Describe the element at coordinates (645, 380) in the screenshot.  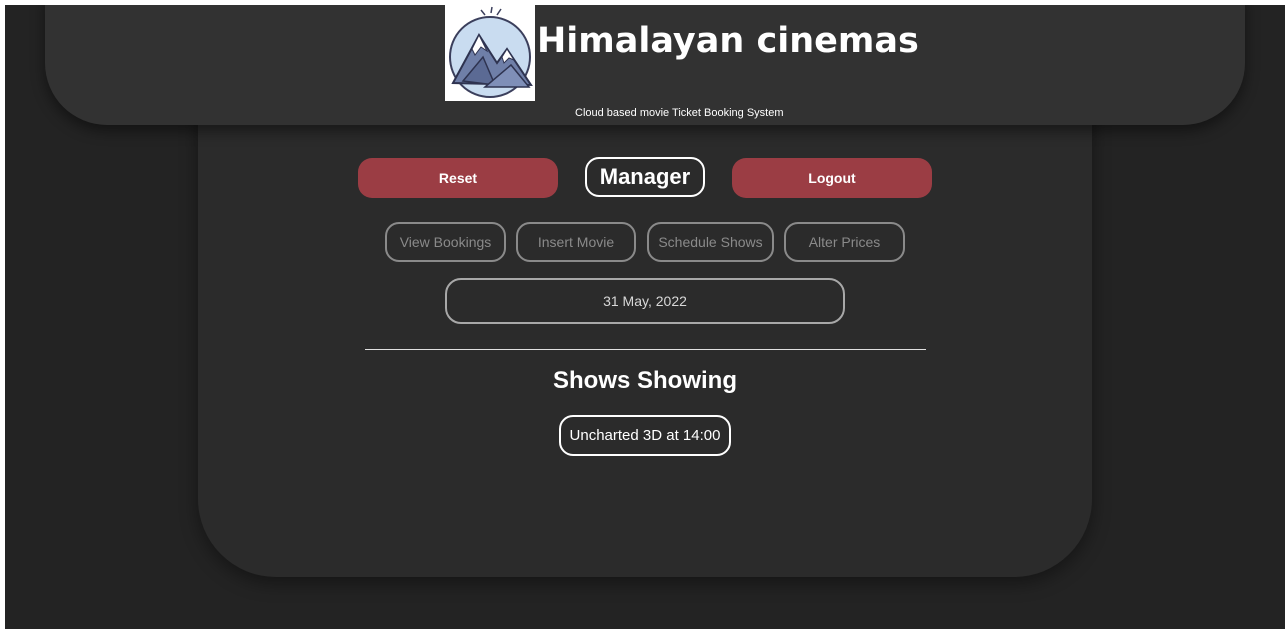
I see `shows-heading: Shows Showing` at that location.